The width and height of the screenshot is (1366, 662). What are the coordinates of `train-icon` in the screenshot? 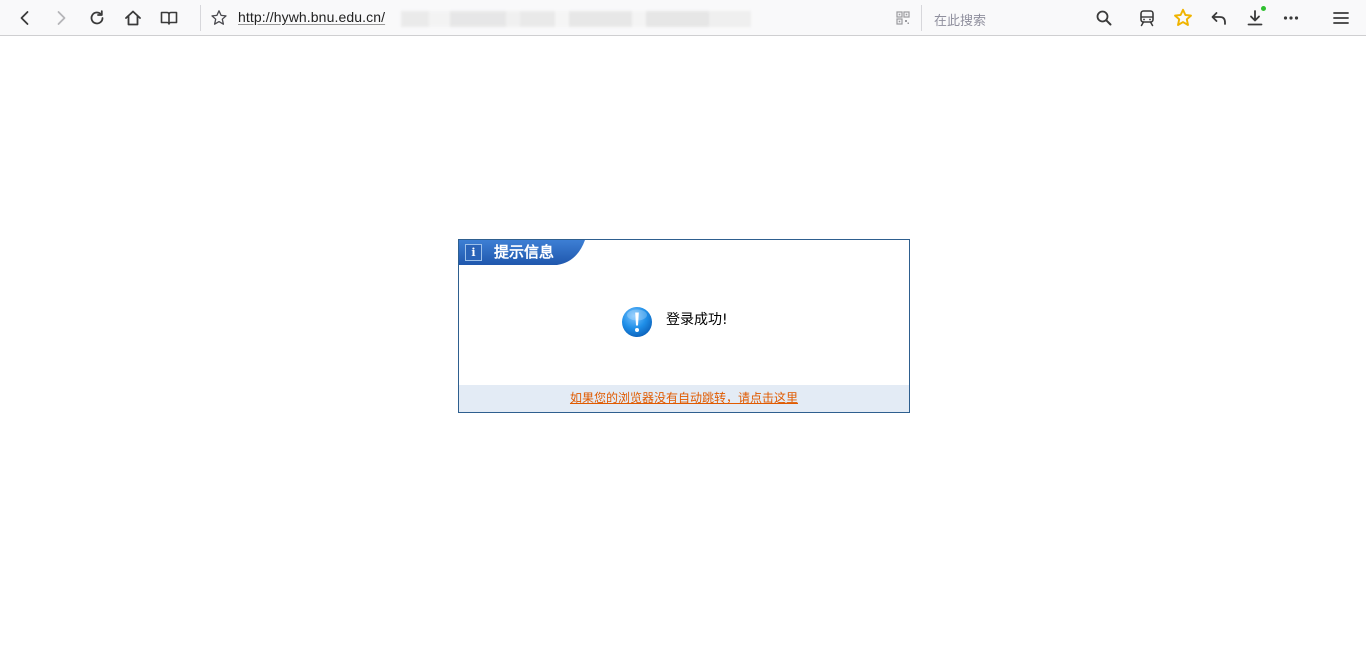 It's located at (1147, 18).